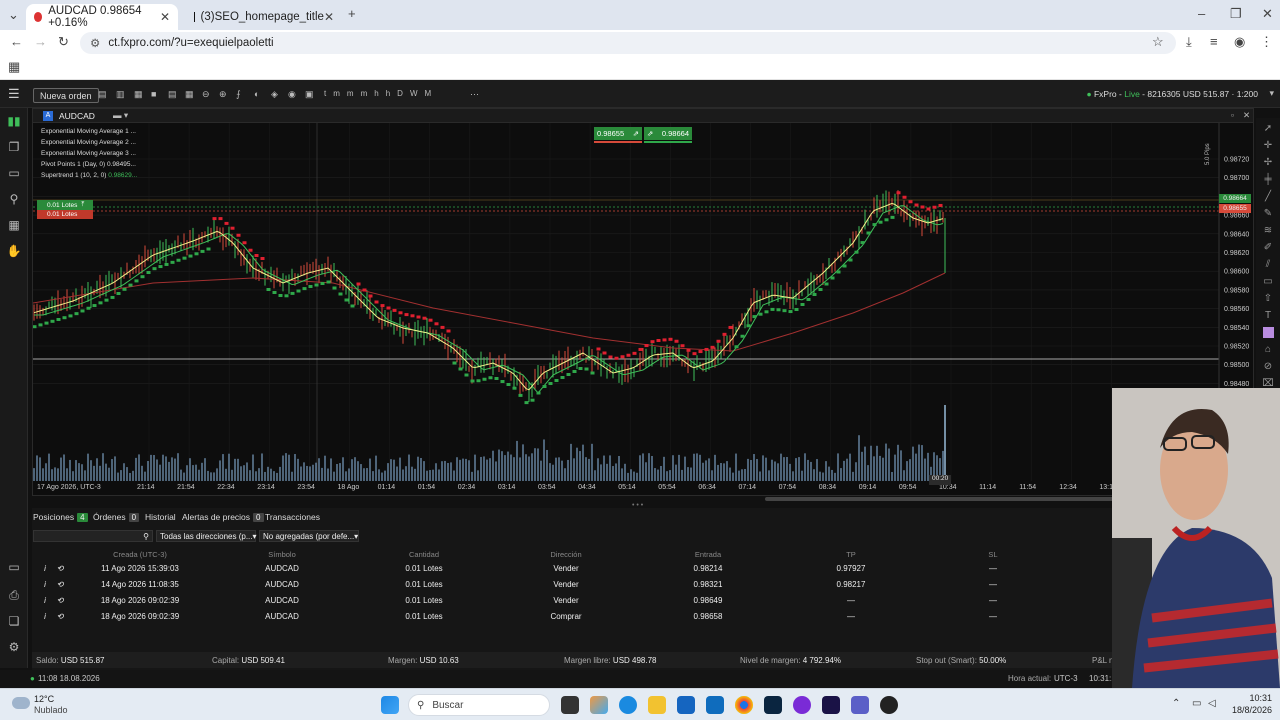 This screenshot has height=720, width=1280. What do you see at coordinates (120, 115) in the screenshot?
I see `chart-layout-icon: ▬ ▾` at bounding box center [120, 115].